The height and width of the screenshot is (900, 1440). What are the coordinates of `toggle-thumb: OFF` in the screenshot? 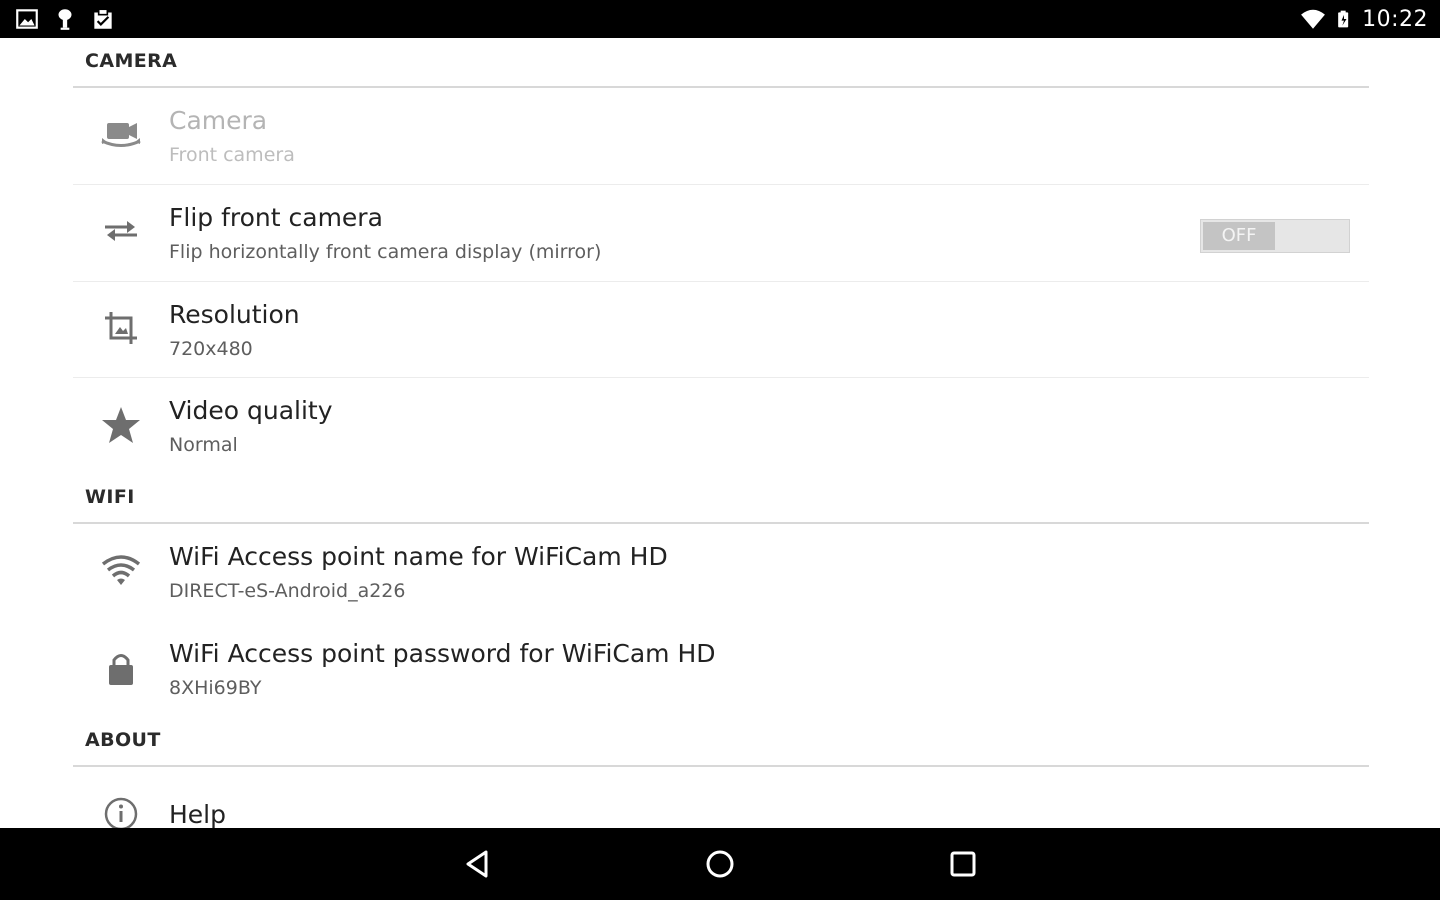 It's located at (1239, 236).